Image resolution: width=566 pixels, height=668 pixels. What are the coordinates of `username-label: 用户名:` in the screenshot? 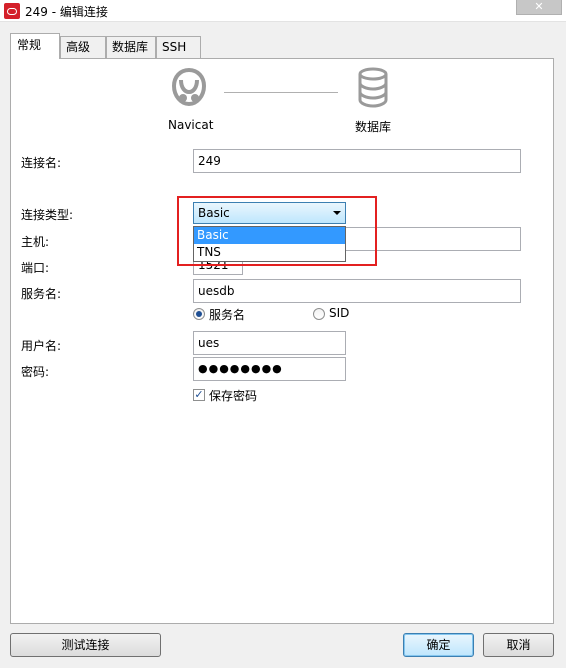 It's located at (41, 346).